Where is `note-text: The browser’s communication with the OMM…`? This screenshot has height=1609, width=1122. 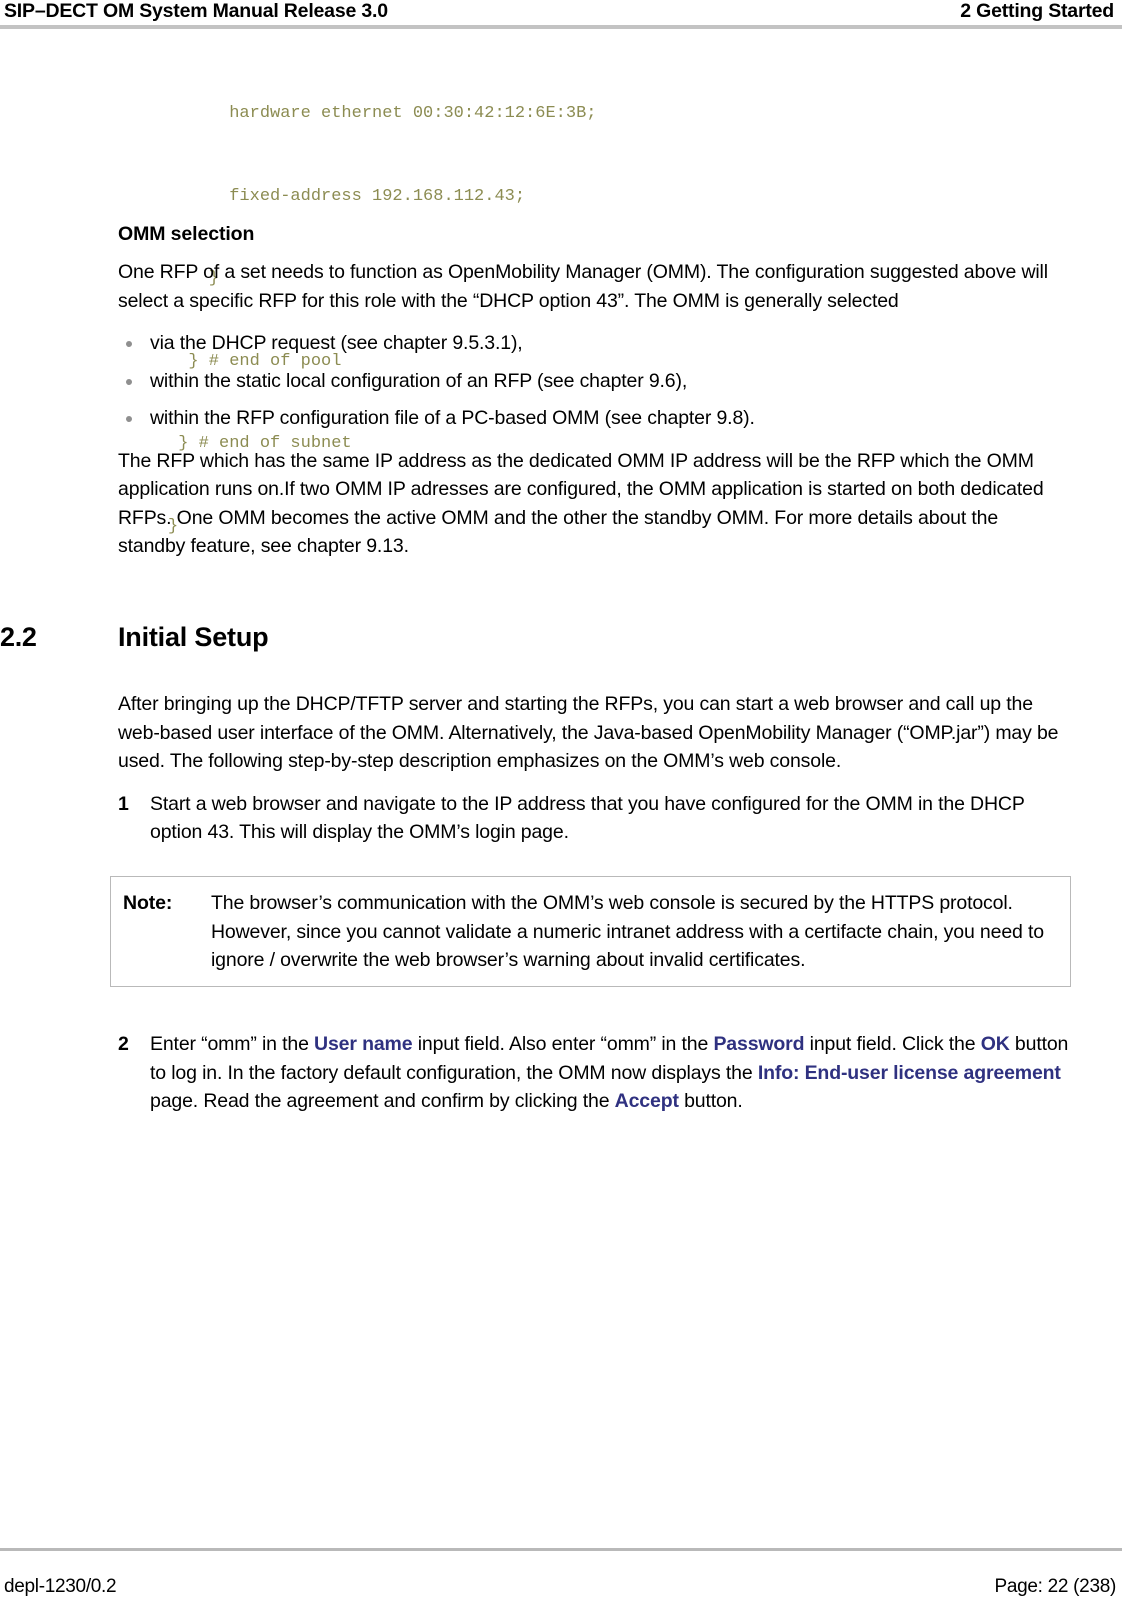 note-text: The browser’s communication with the OMM… is located at coordinates (627, 931).